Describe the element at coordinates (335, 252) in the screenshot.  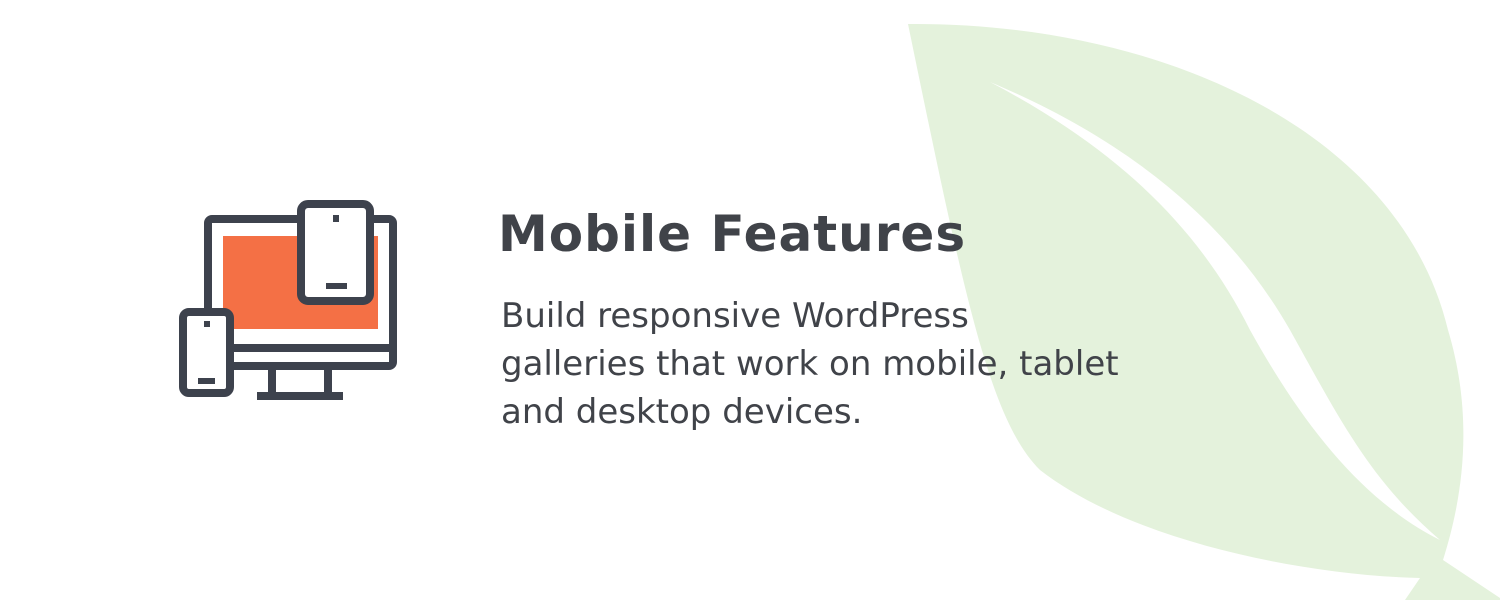
I see `phone-large-icon` at that location.